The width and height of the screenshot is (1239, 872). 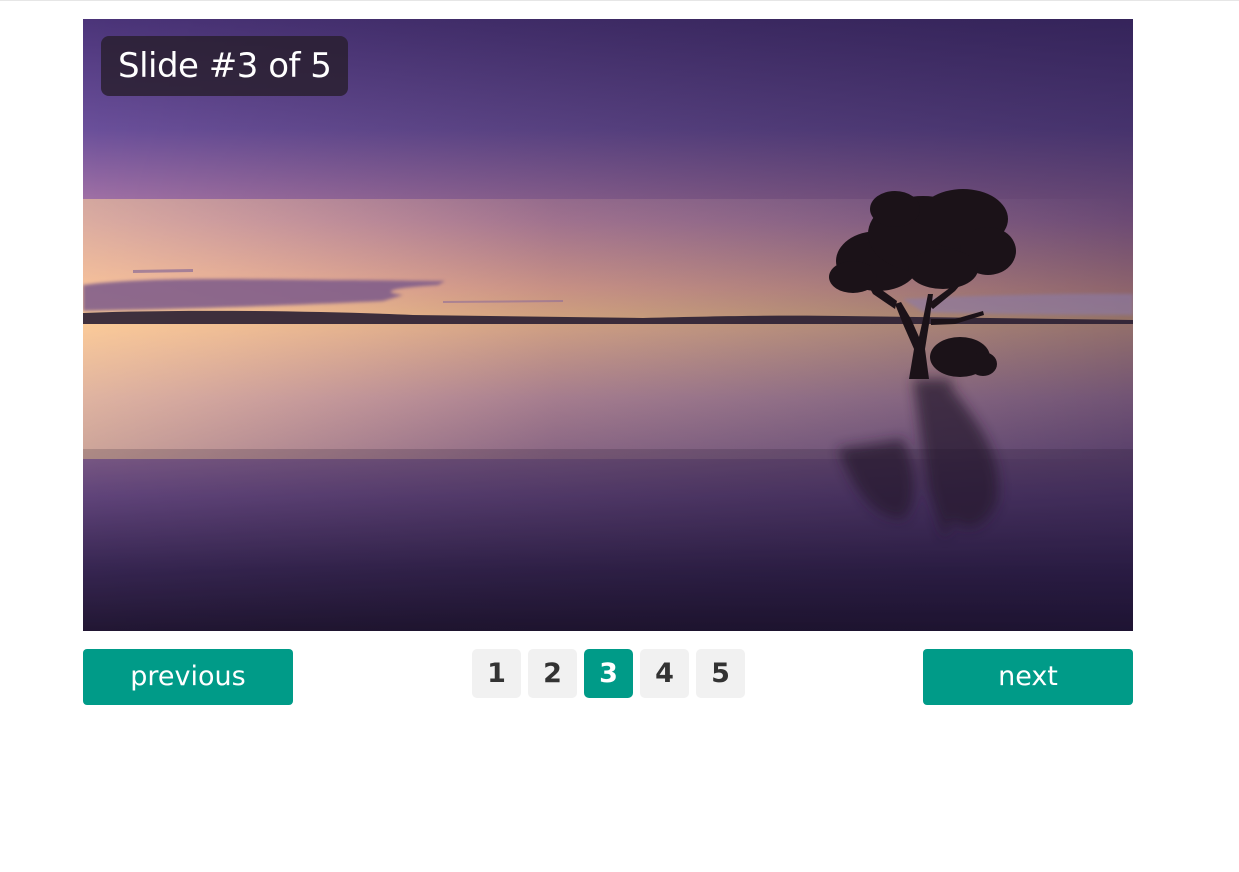 What do you see at coordinates (496, 673) in the screenshot?
I see `page-button-1: 1` at bounding box center [496, 673].